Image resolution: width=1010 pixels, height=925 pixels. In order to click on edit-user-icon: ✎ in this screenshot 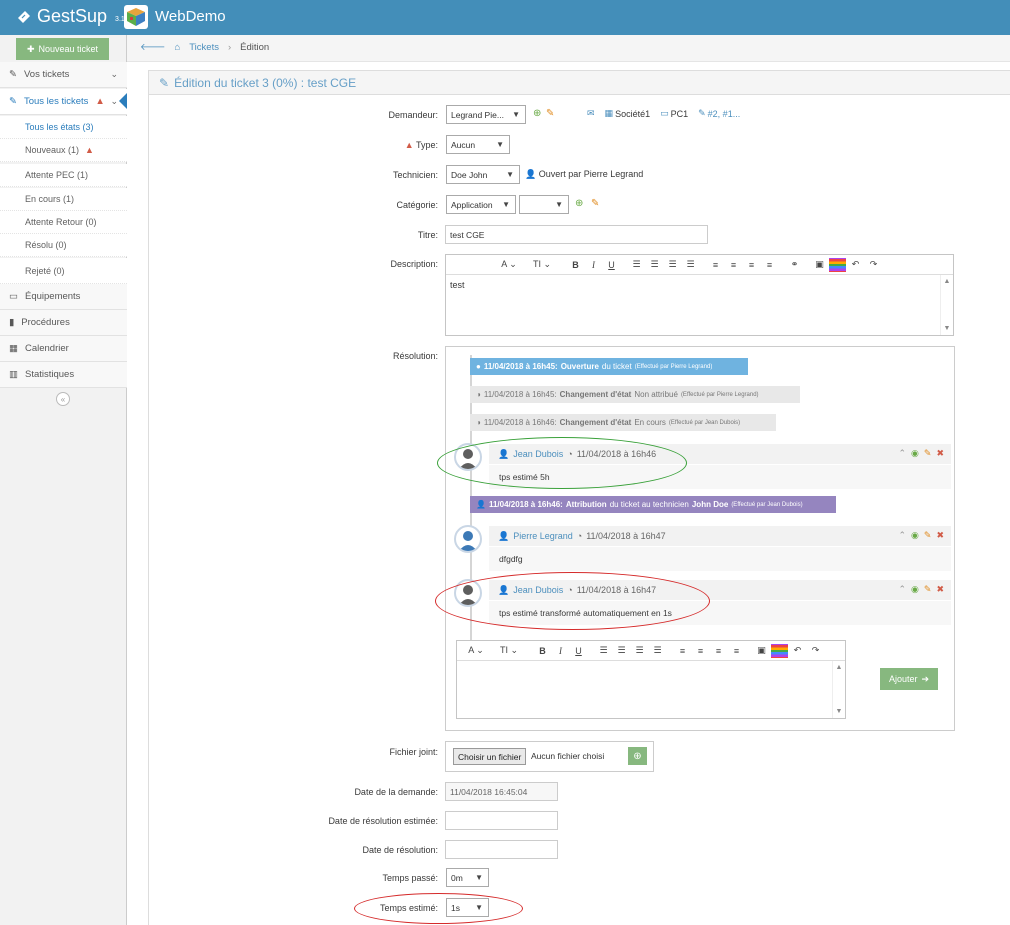, I will do `click(550, 113)`.